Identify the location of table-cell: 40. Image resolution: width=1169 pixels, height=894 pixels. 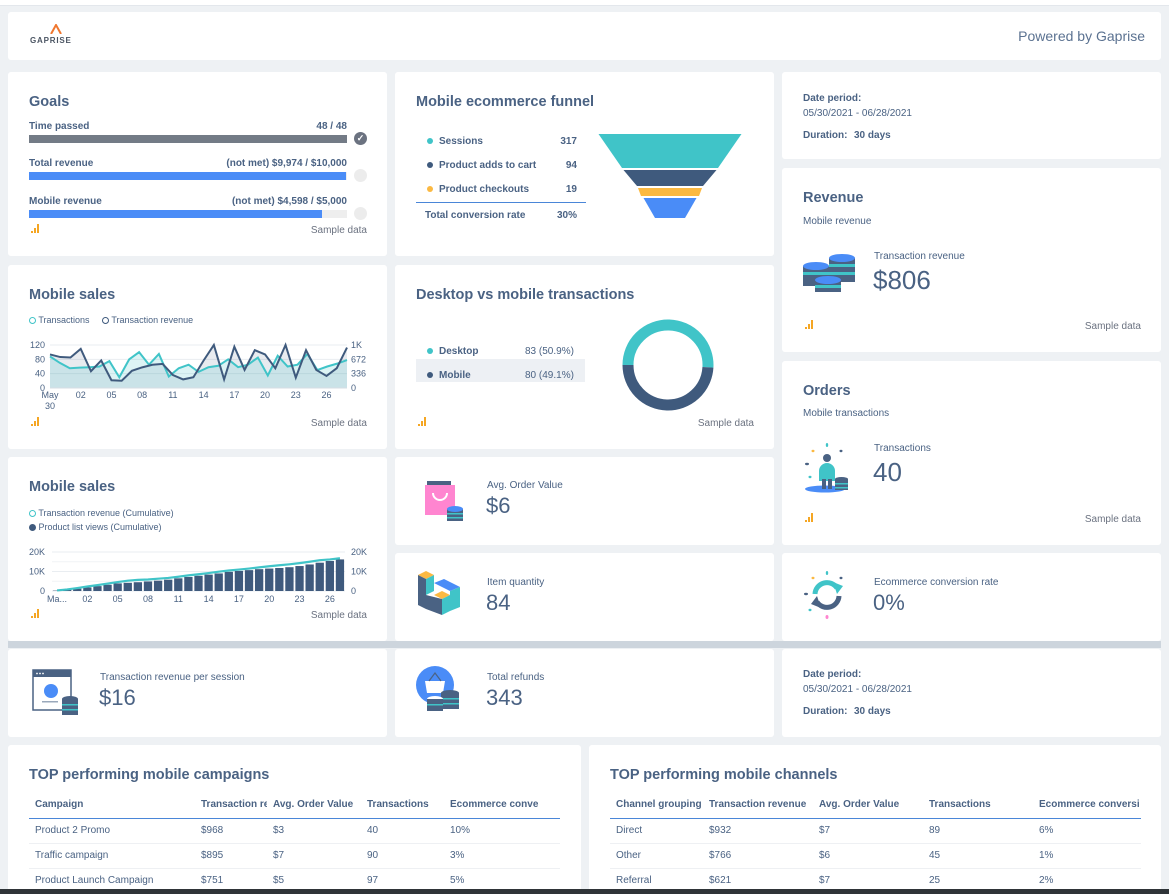
(402, 831).